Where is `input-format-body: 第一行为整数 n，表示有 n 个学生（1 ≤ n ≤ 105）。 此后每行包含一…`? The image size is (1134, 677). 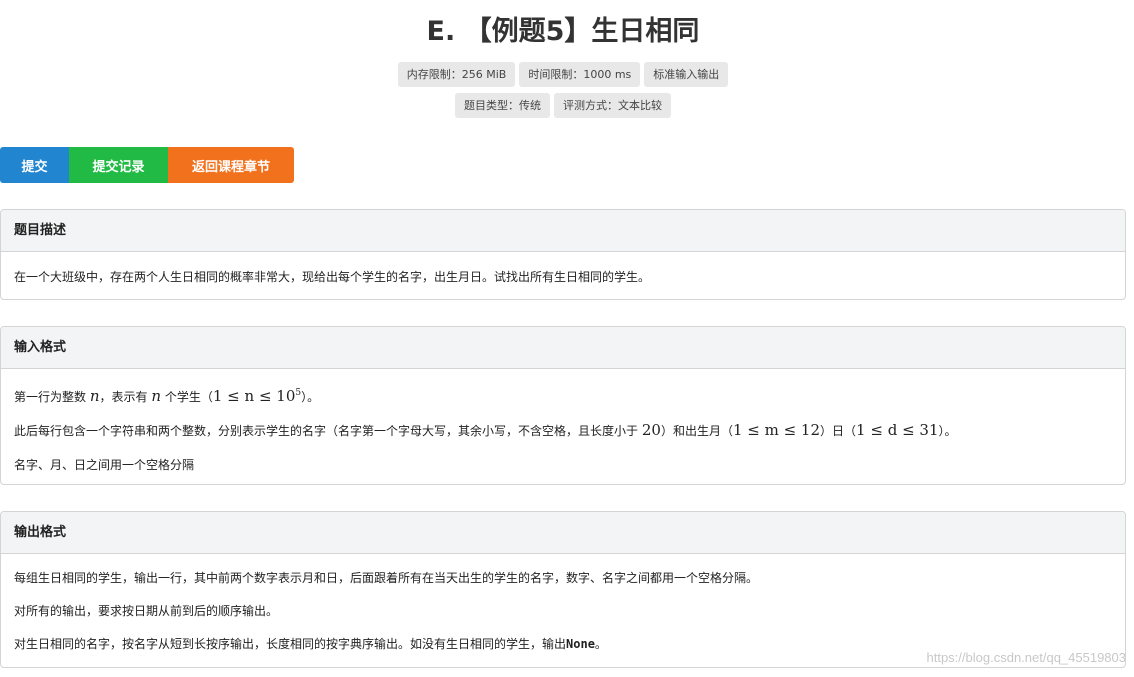 input-format-body: 第一行为整数 n，表示有 n 个学生（1 ≤ n ≤ 105）。 此后每行包含一… is located at coordinates (563, 429).